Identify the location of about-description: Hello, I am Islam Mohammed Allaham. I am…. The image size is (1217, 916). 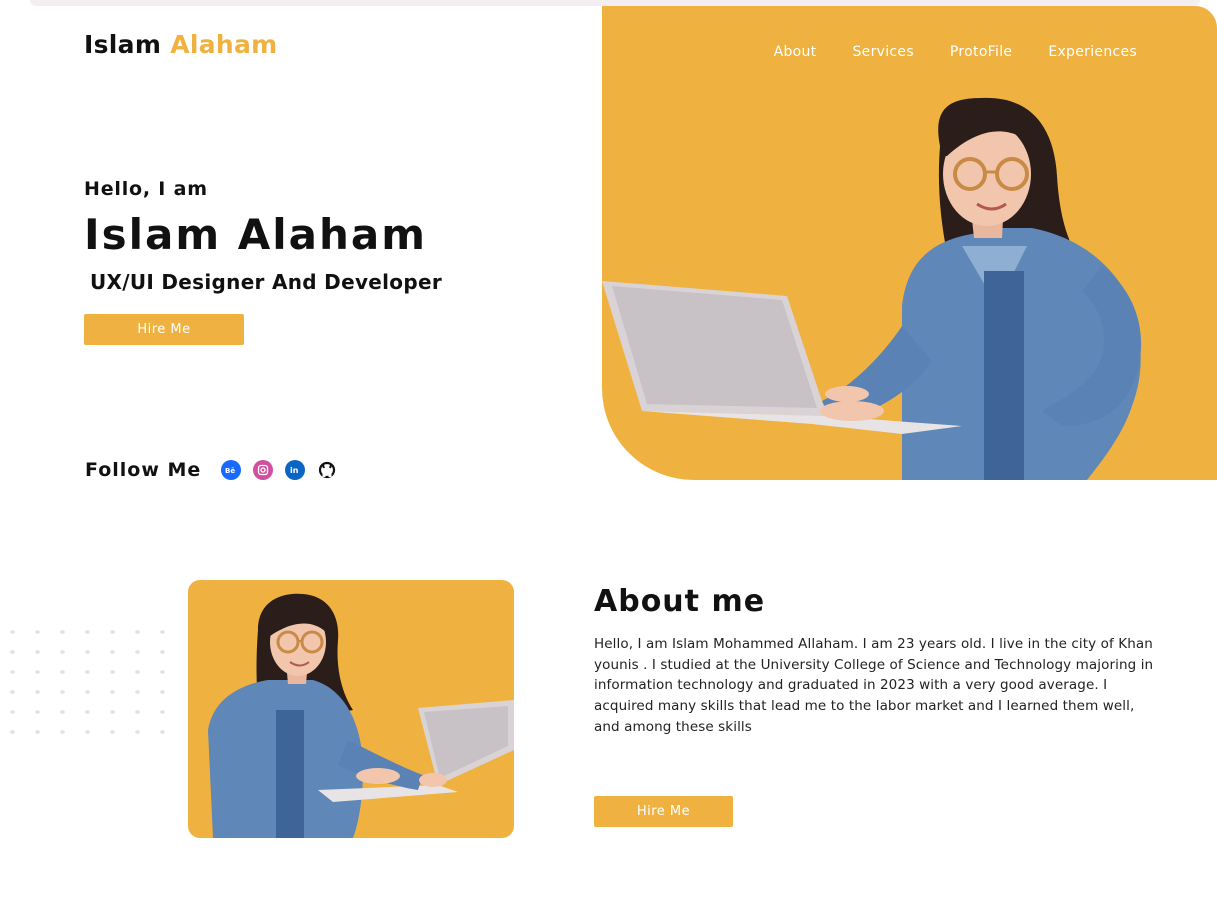
(874, 685).